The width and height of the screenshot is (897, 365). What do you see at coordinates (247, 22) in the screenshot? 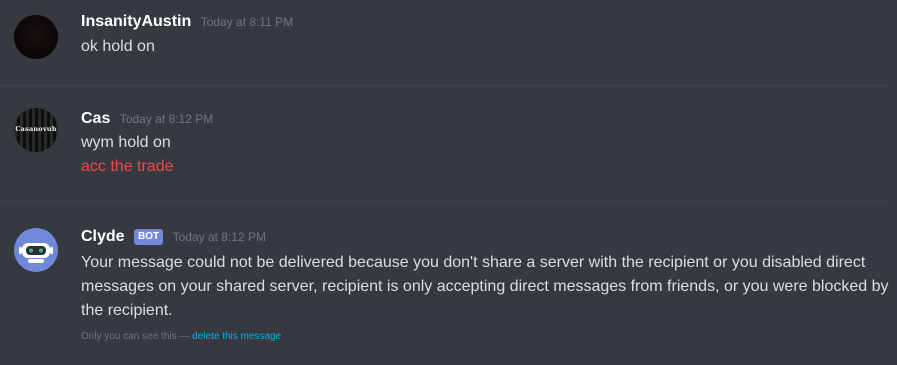
I see `timestamp: Today at 8:11 PM` at bounding box center [247, 22].